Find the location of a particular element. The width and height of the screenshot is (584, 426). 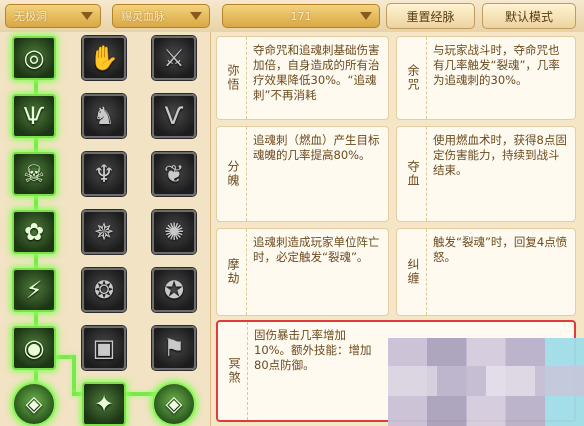

eye-skill-icon: ◉ is located at coordinates (34, 348).